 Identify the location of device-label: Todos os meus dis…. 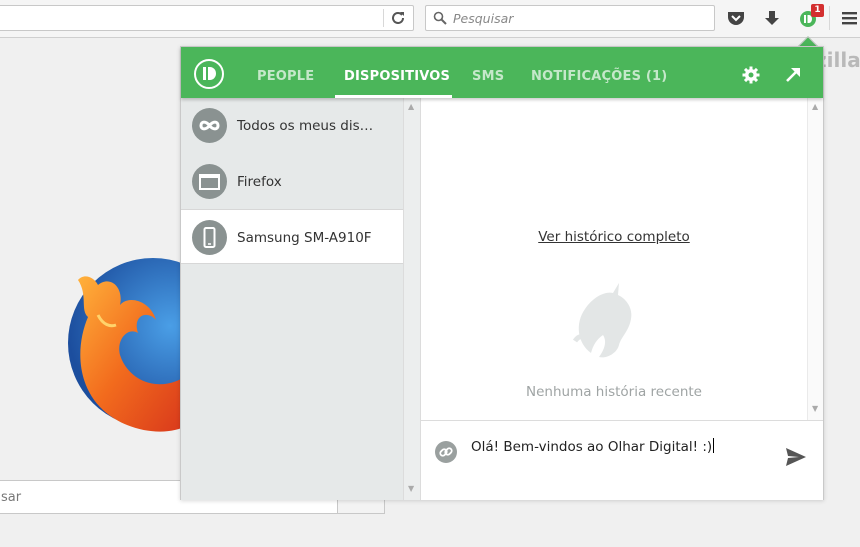
(305, 126).